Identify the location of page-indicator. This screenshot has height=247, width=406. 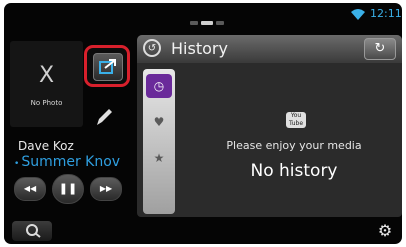
(210, 23).